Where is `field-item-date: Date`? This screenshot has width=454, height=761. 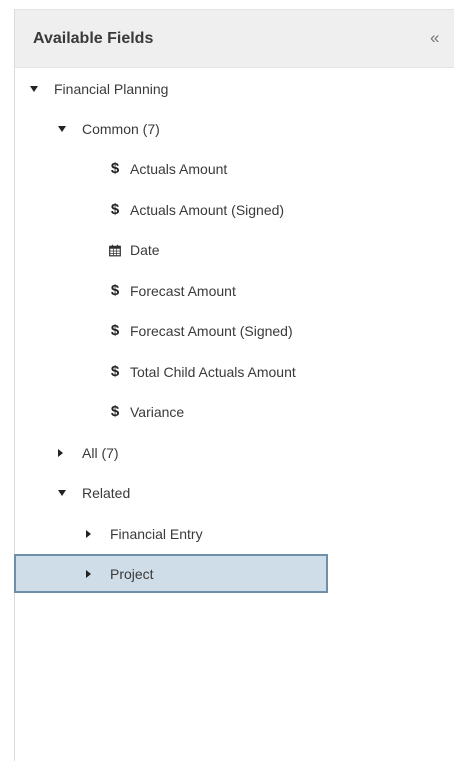
field-item-date: Date is located at coordinates (134, 250).